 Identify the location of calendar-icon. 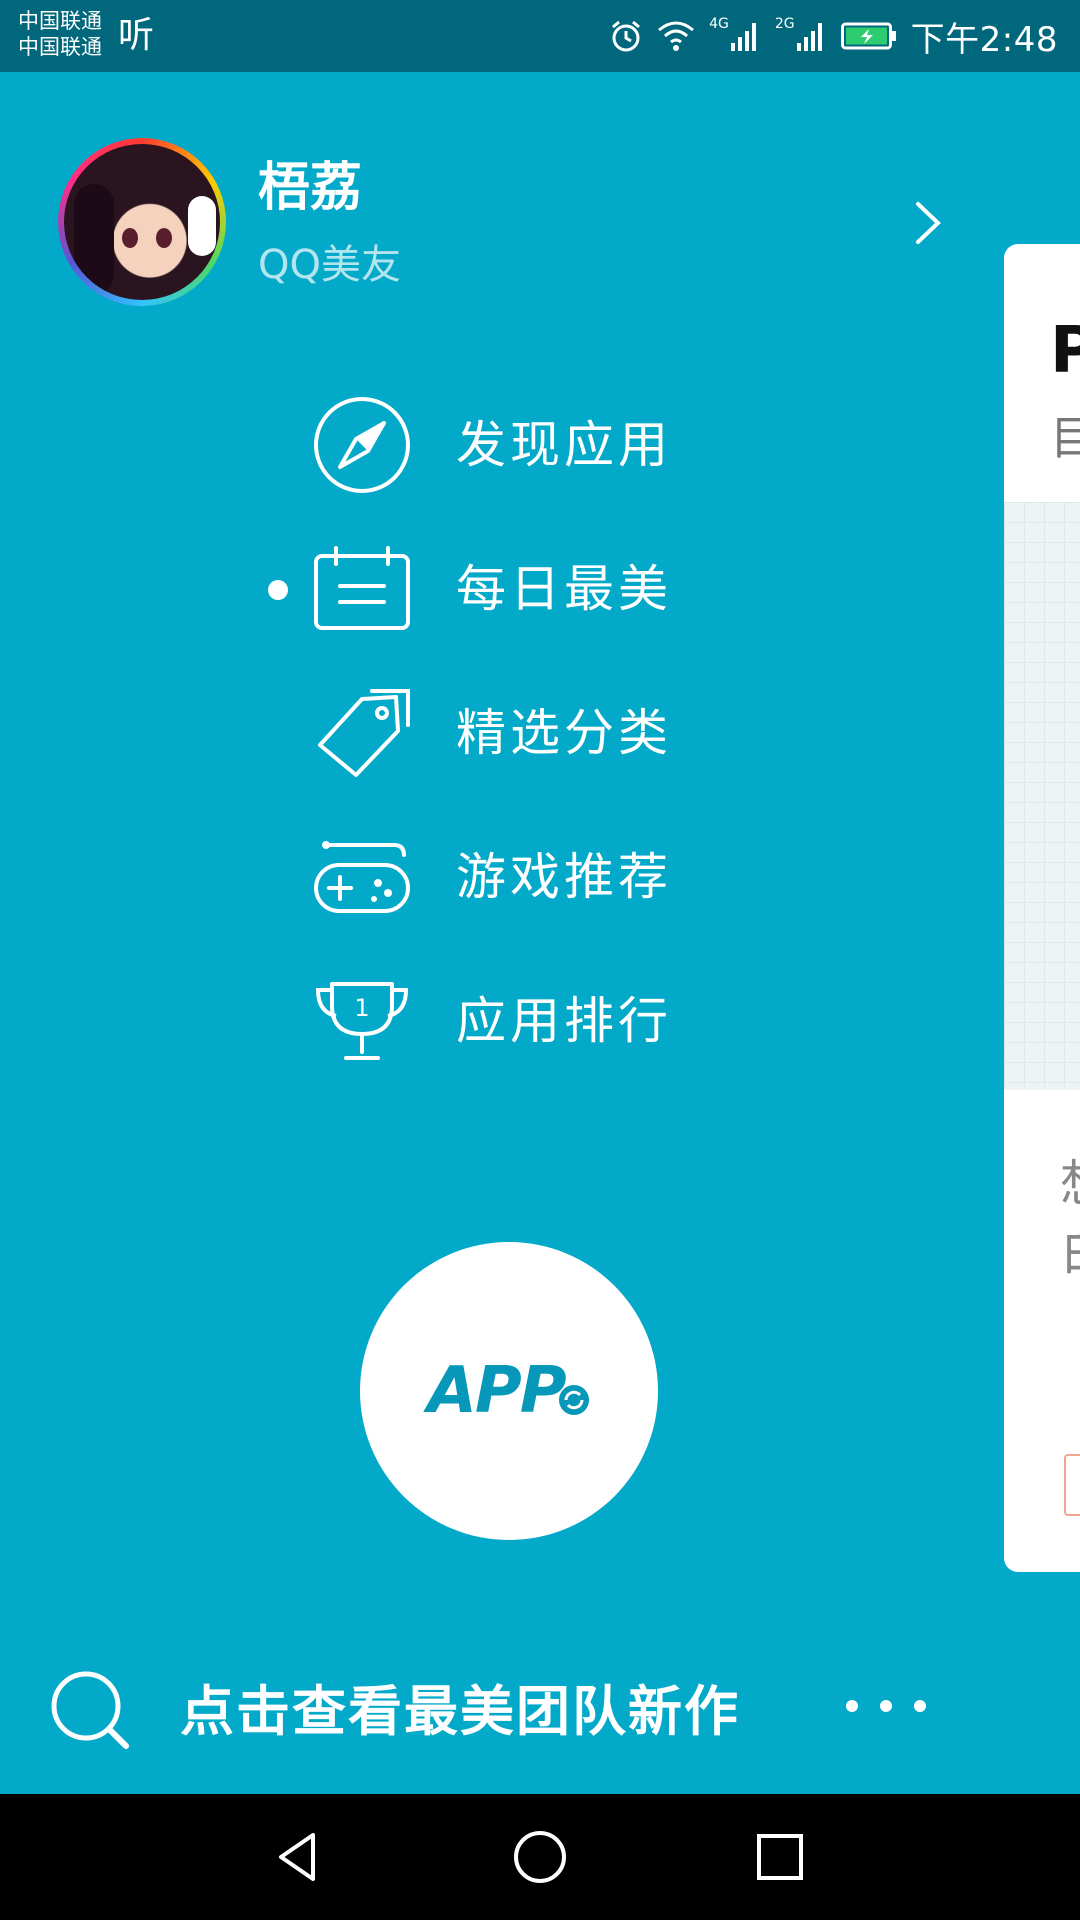
(362, 589).